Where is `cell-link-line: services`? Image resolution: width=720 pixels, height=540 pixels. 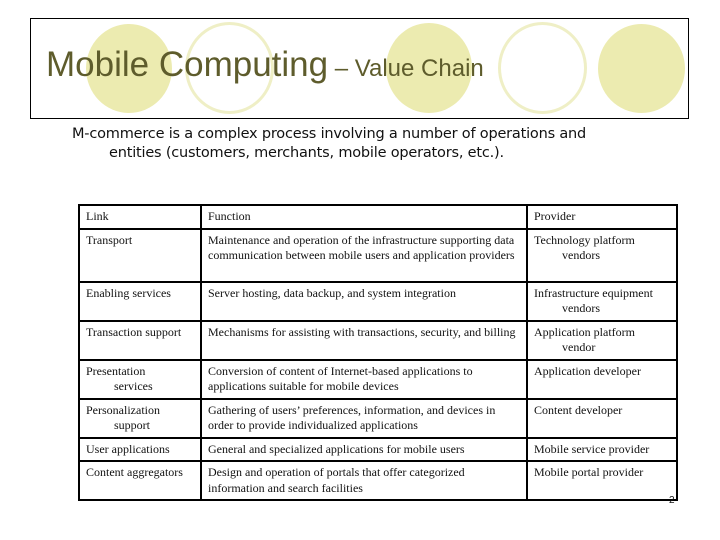
cell-link-line: services is located at coordinates (133, 386).